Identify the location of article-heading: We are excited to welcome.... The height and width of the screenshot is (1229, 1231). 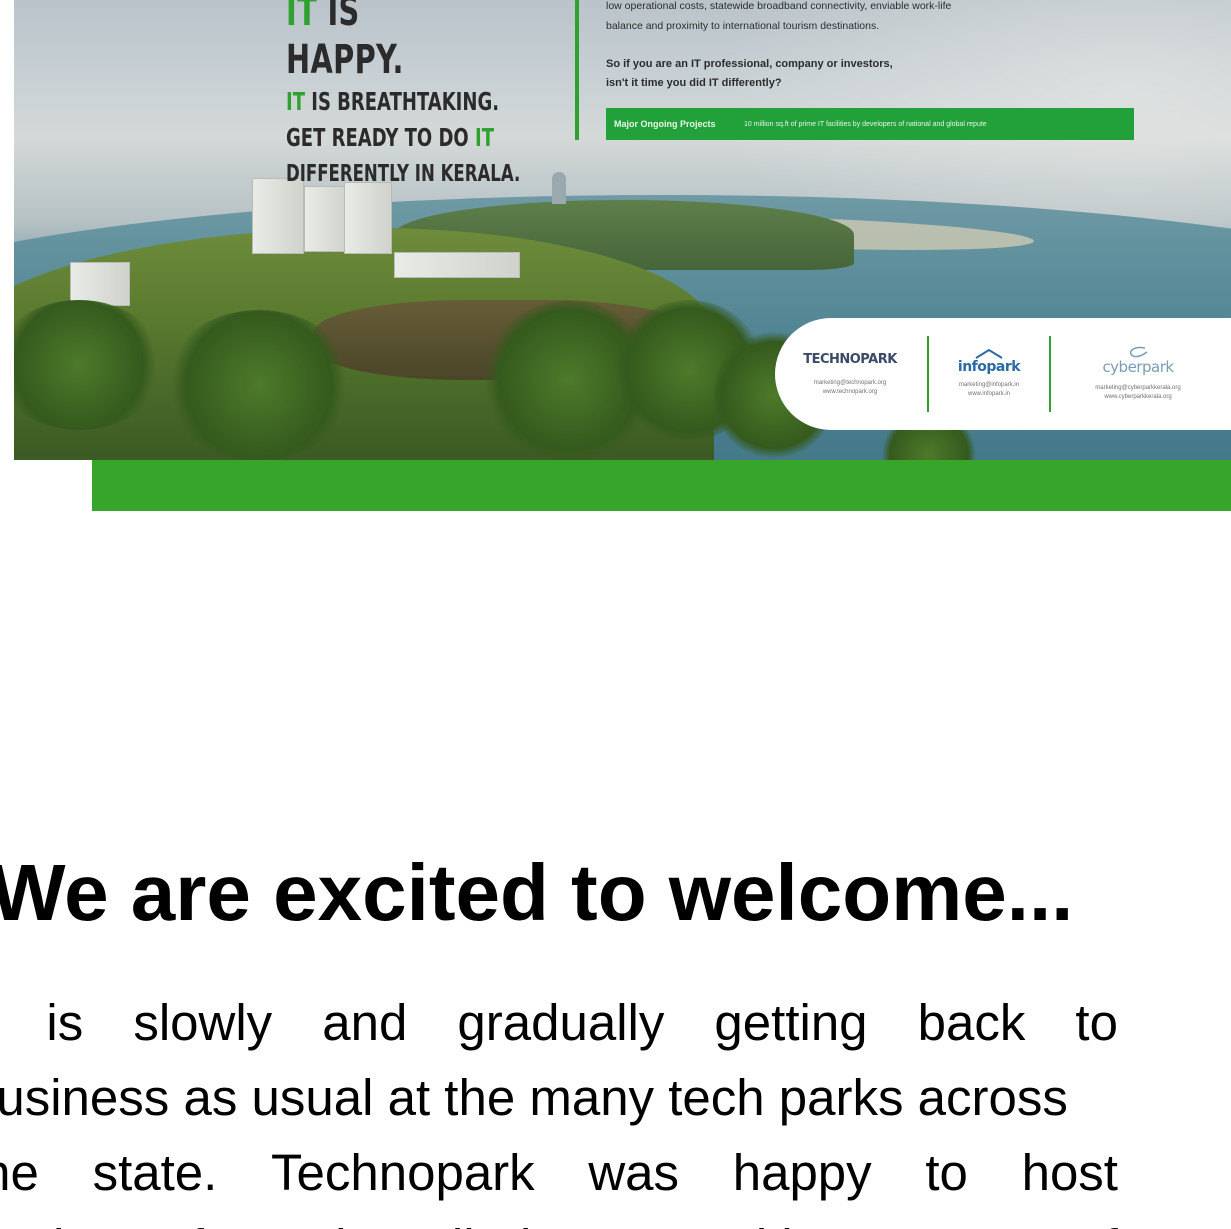
(537, 892).